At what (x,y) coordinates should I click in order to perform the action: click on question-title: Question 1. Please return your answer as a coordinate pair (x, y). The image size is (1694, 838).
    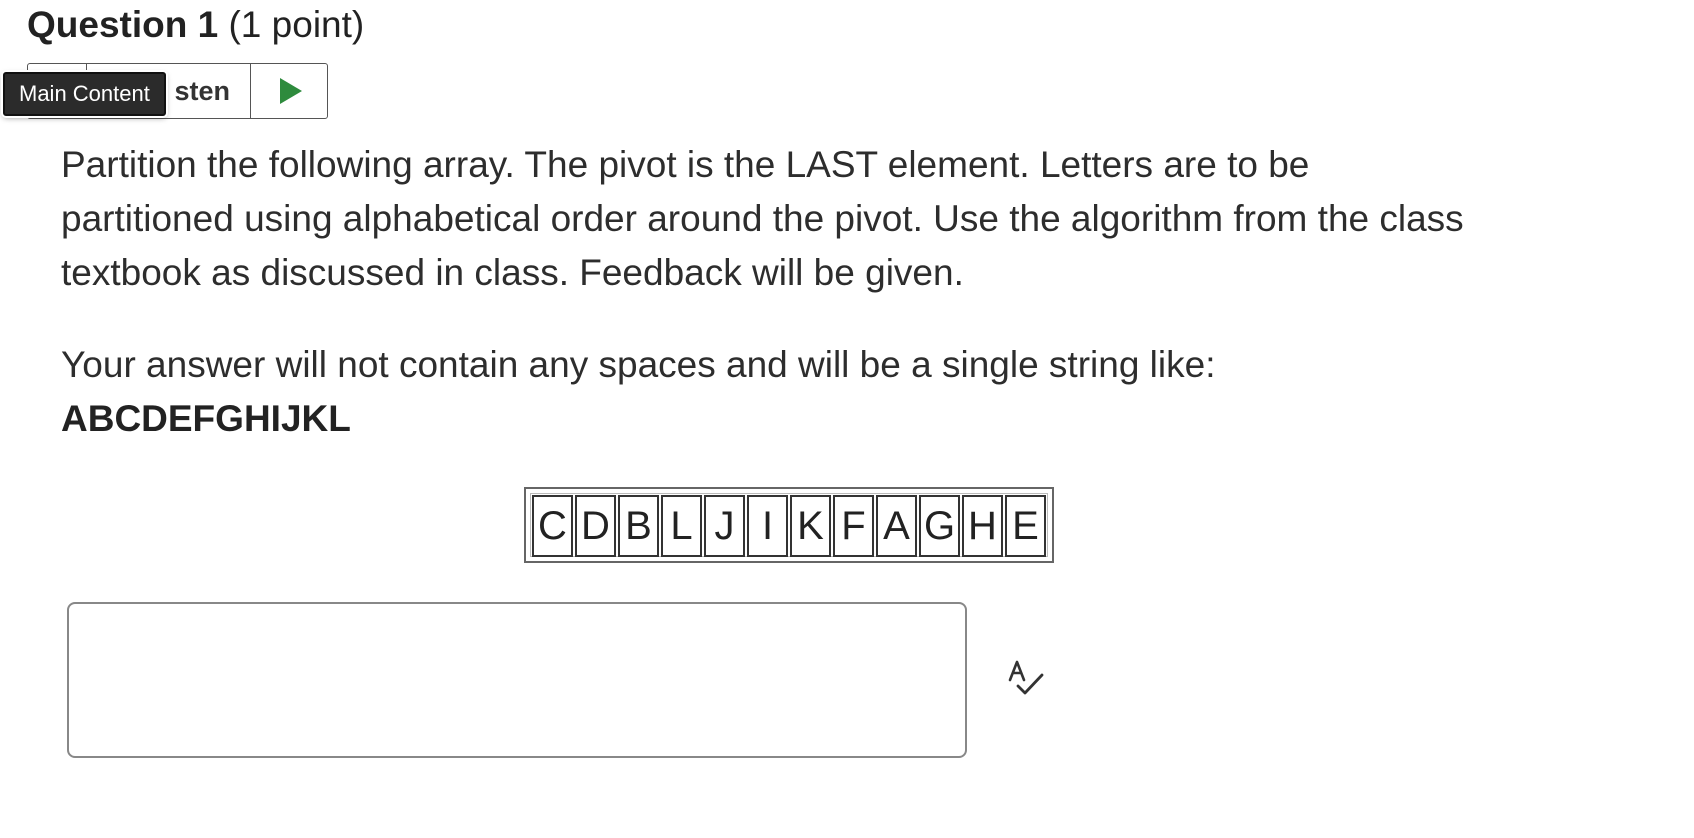
    Looking at the image, I should click on (123, 24).